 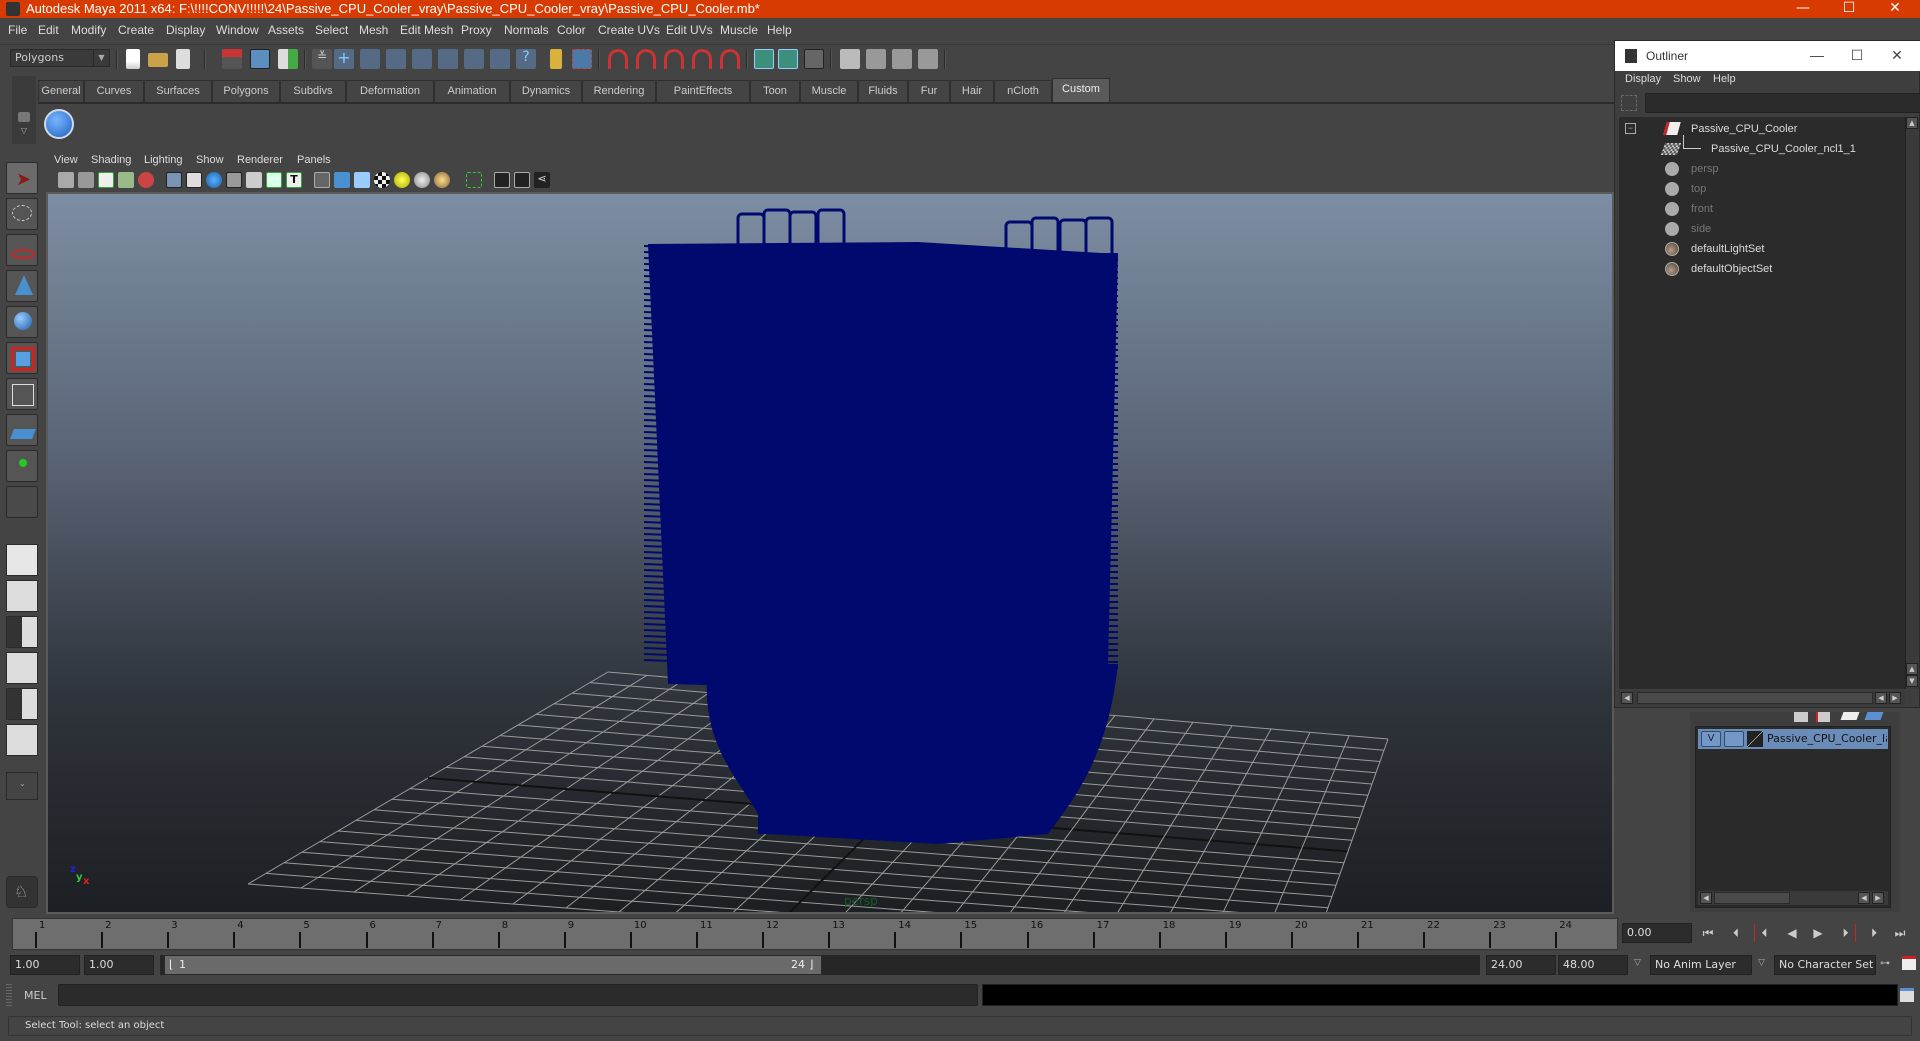 I want to click on use-all-lights-icon, so click(x=402, y=180).